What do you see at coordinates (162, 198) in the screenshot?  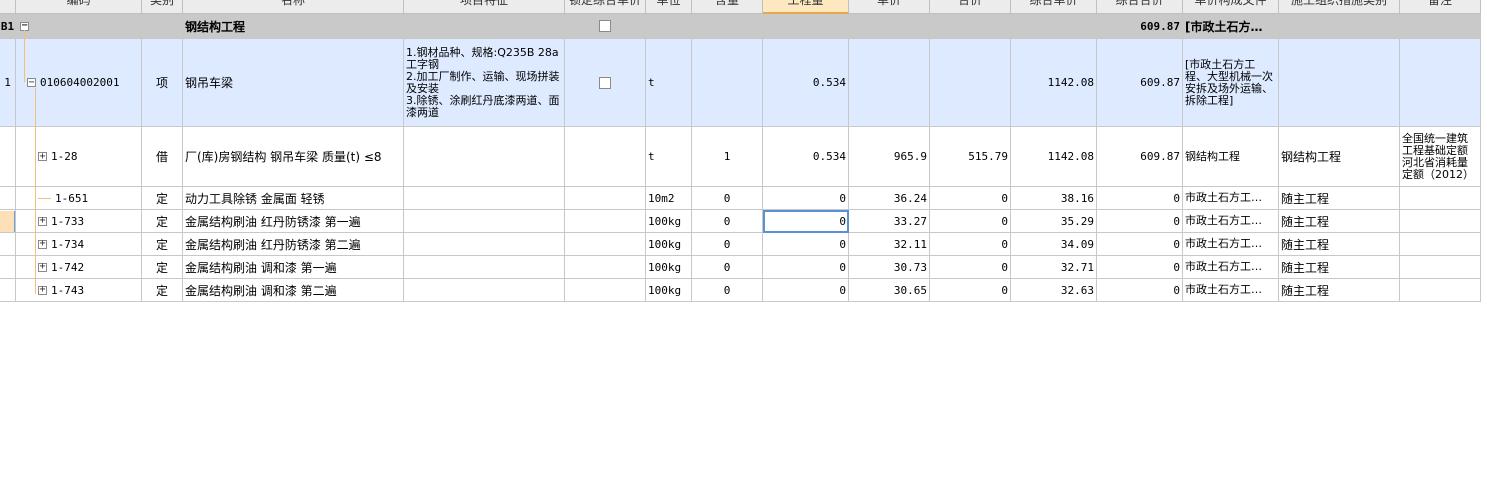 I see `cell-type: 定` at bounding box center [162, 198].